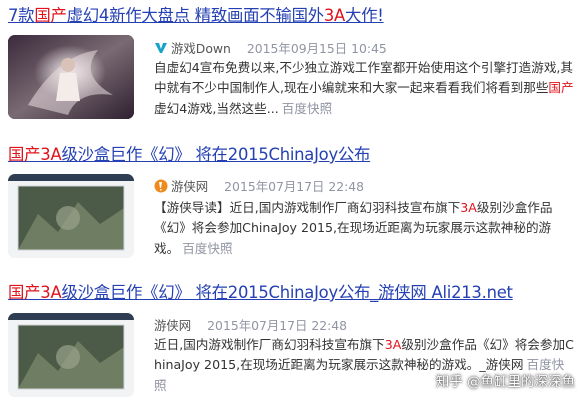  I want to click on text-segment: 虚幻4新作大盘点 精致画面不输国外, so click(195, 15).